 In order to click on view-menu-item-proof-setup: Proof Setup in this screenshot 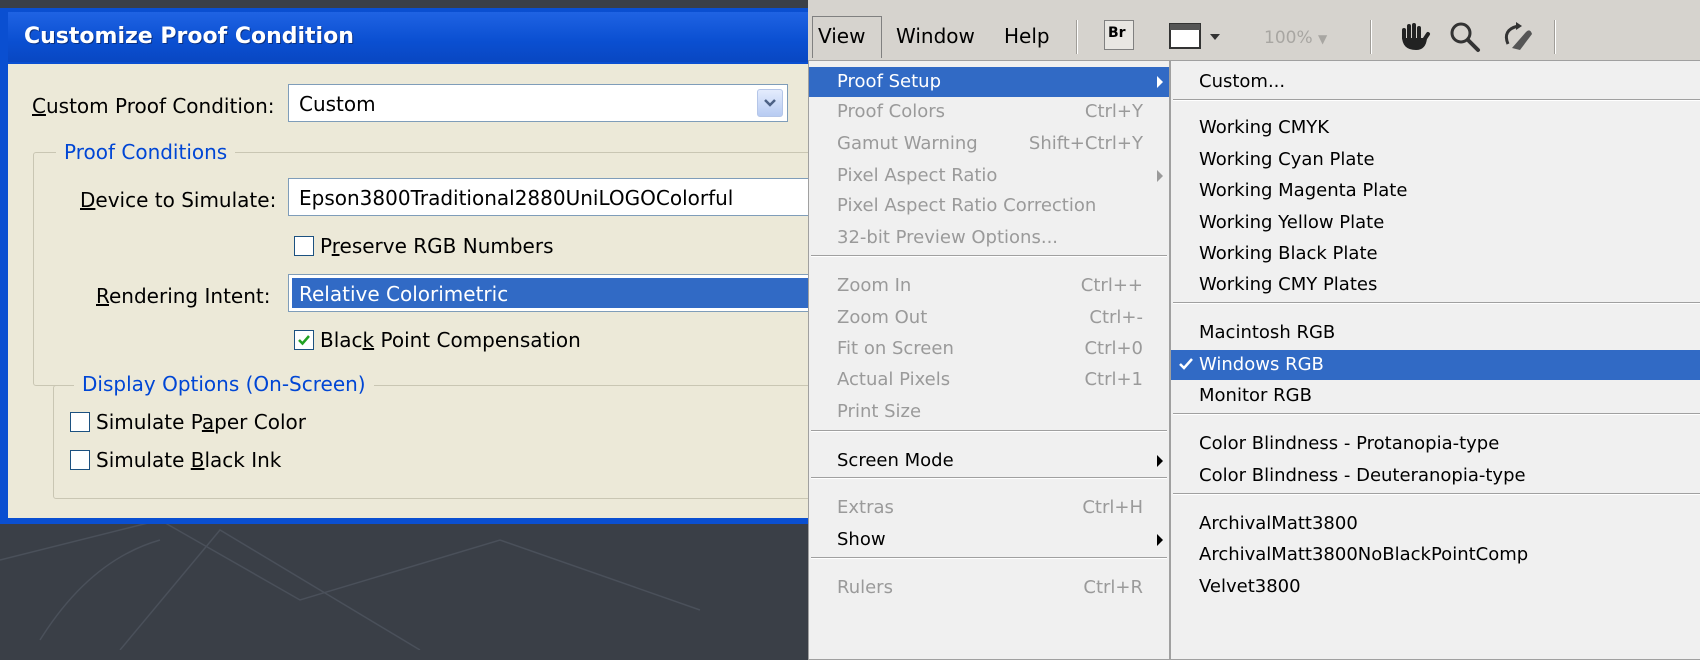, I will do `click(989, 82)`.